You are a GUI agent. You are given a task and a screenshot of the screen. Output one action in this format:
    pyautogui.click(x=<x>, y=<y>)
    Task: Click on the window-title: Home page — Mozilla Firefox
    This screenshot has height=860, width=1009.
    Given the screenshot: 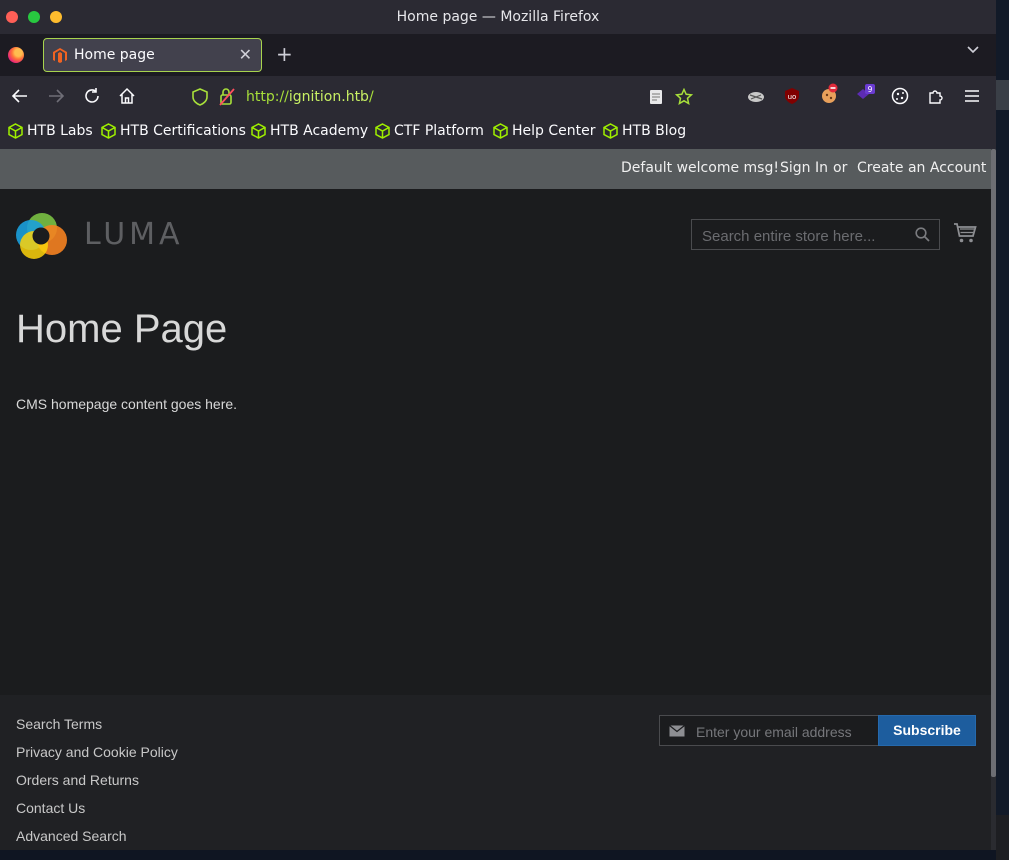 What is the action you would take?
    pyautogui.click(x=498, y=17)
    